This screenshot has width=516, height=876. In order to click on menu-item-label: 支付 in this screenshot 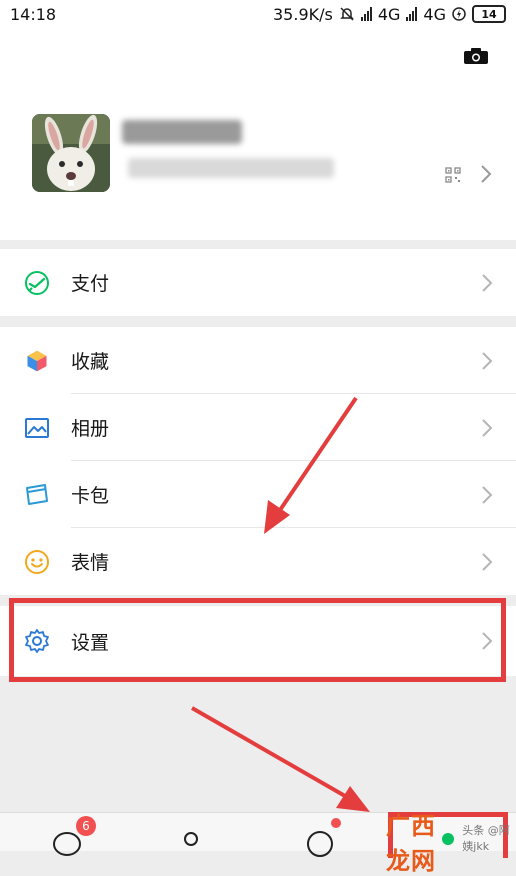, I will do `click(90, 284)`.